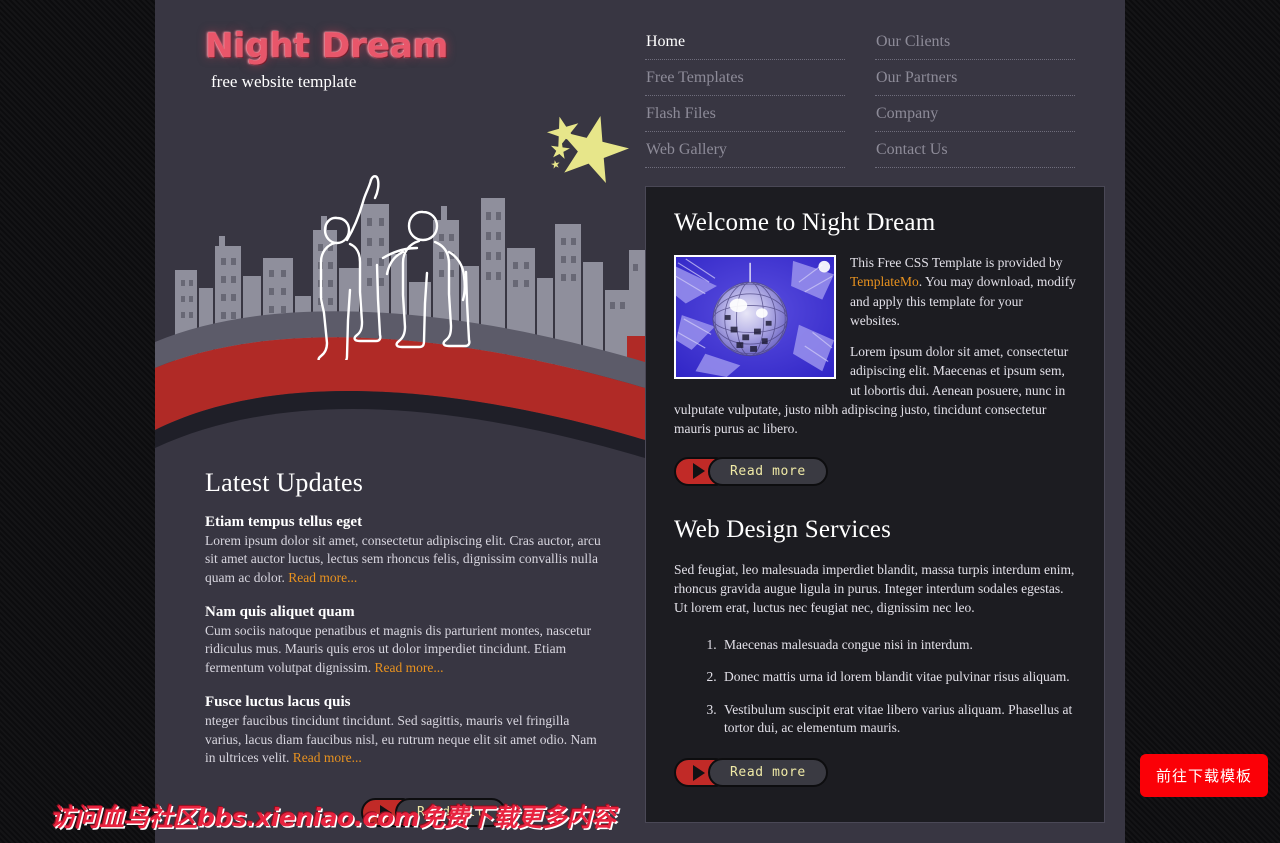 Image resolution: width=1280 pixels, height=843 pixels. Describe the element at coordinates (975, 42) in the screenshot. I see `nav-item-our-clients: Our Clients` at that location.